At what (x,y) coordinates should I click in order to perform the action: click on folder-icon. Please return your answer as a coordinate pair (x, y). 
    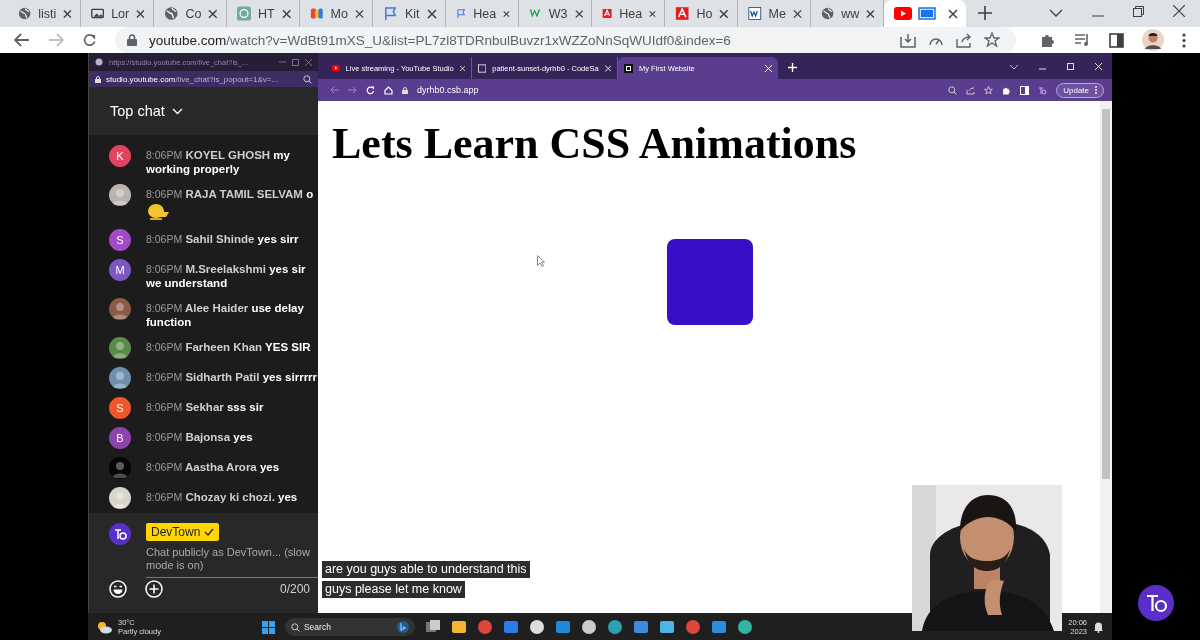
    Looking at the image, I should click on (458, 627).